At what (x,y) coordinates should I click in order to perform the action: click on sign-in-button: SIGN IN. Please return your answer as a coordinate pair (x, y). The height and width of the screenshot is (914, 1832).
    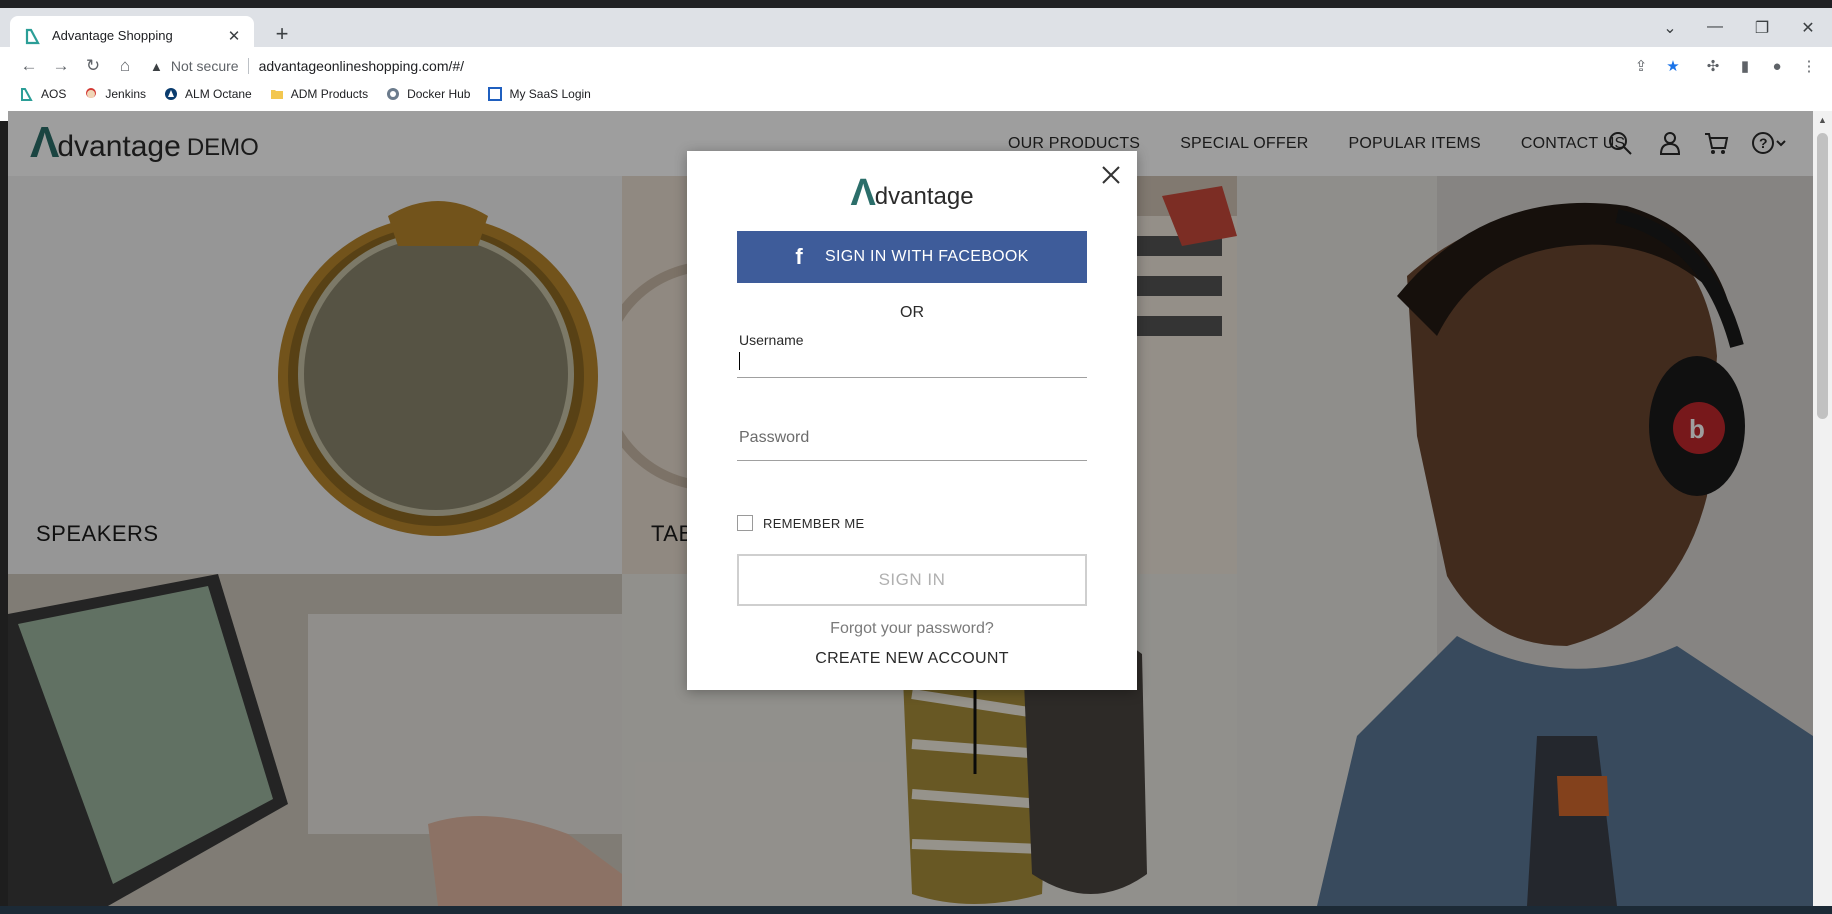
    Looking at the image, I should click on (912, 580).